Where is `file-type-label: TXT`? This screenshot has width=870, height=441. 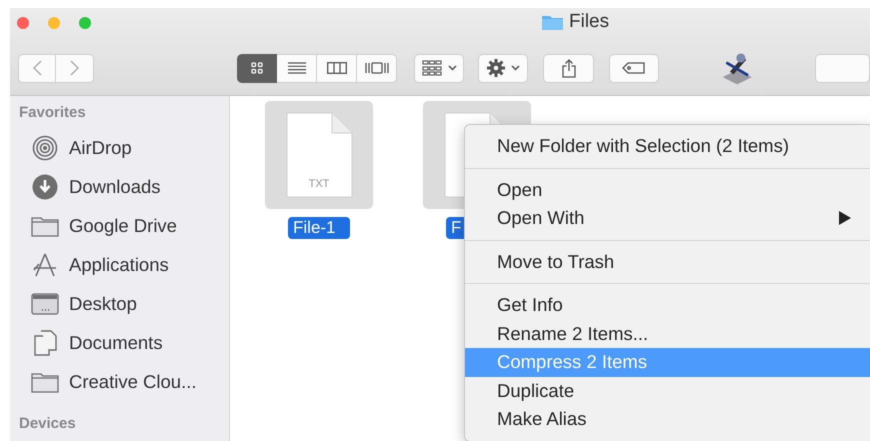
file-type-label: TXT is located at coordinates (319, 184).